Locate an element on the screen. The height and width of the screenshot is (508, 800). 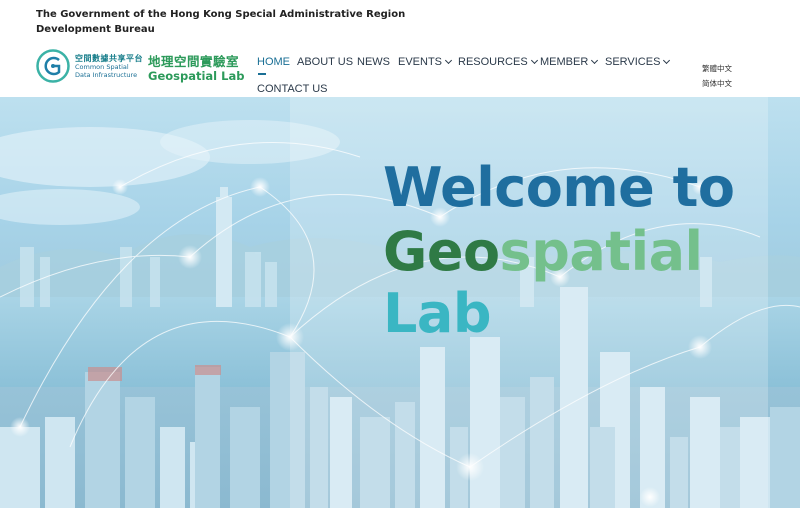
nav-events: EVENTS is located at coordinates (425, 62).